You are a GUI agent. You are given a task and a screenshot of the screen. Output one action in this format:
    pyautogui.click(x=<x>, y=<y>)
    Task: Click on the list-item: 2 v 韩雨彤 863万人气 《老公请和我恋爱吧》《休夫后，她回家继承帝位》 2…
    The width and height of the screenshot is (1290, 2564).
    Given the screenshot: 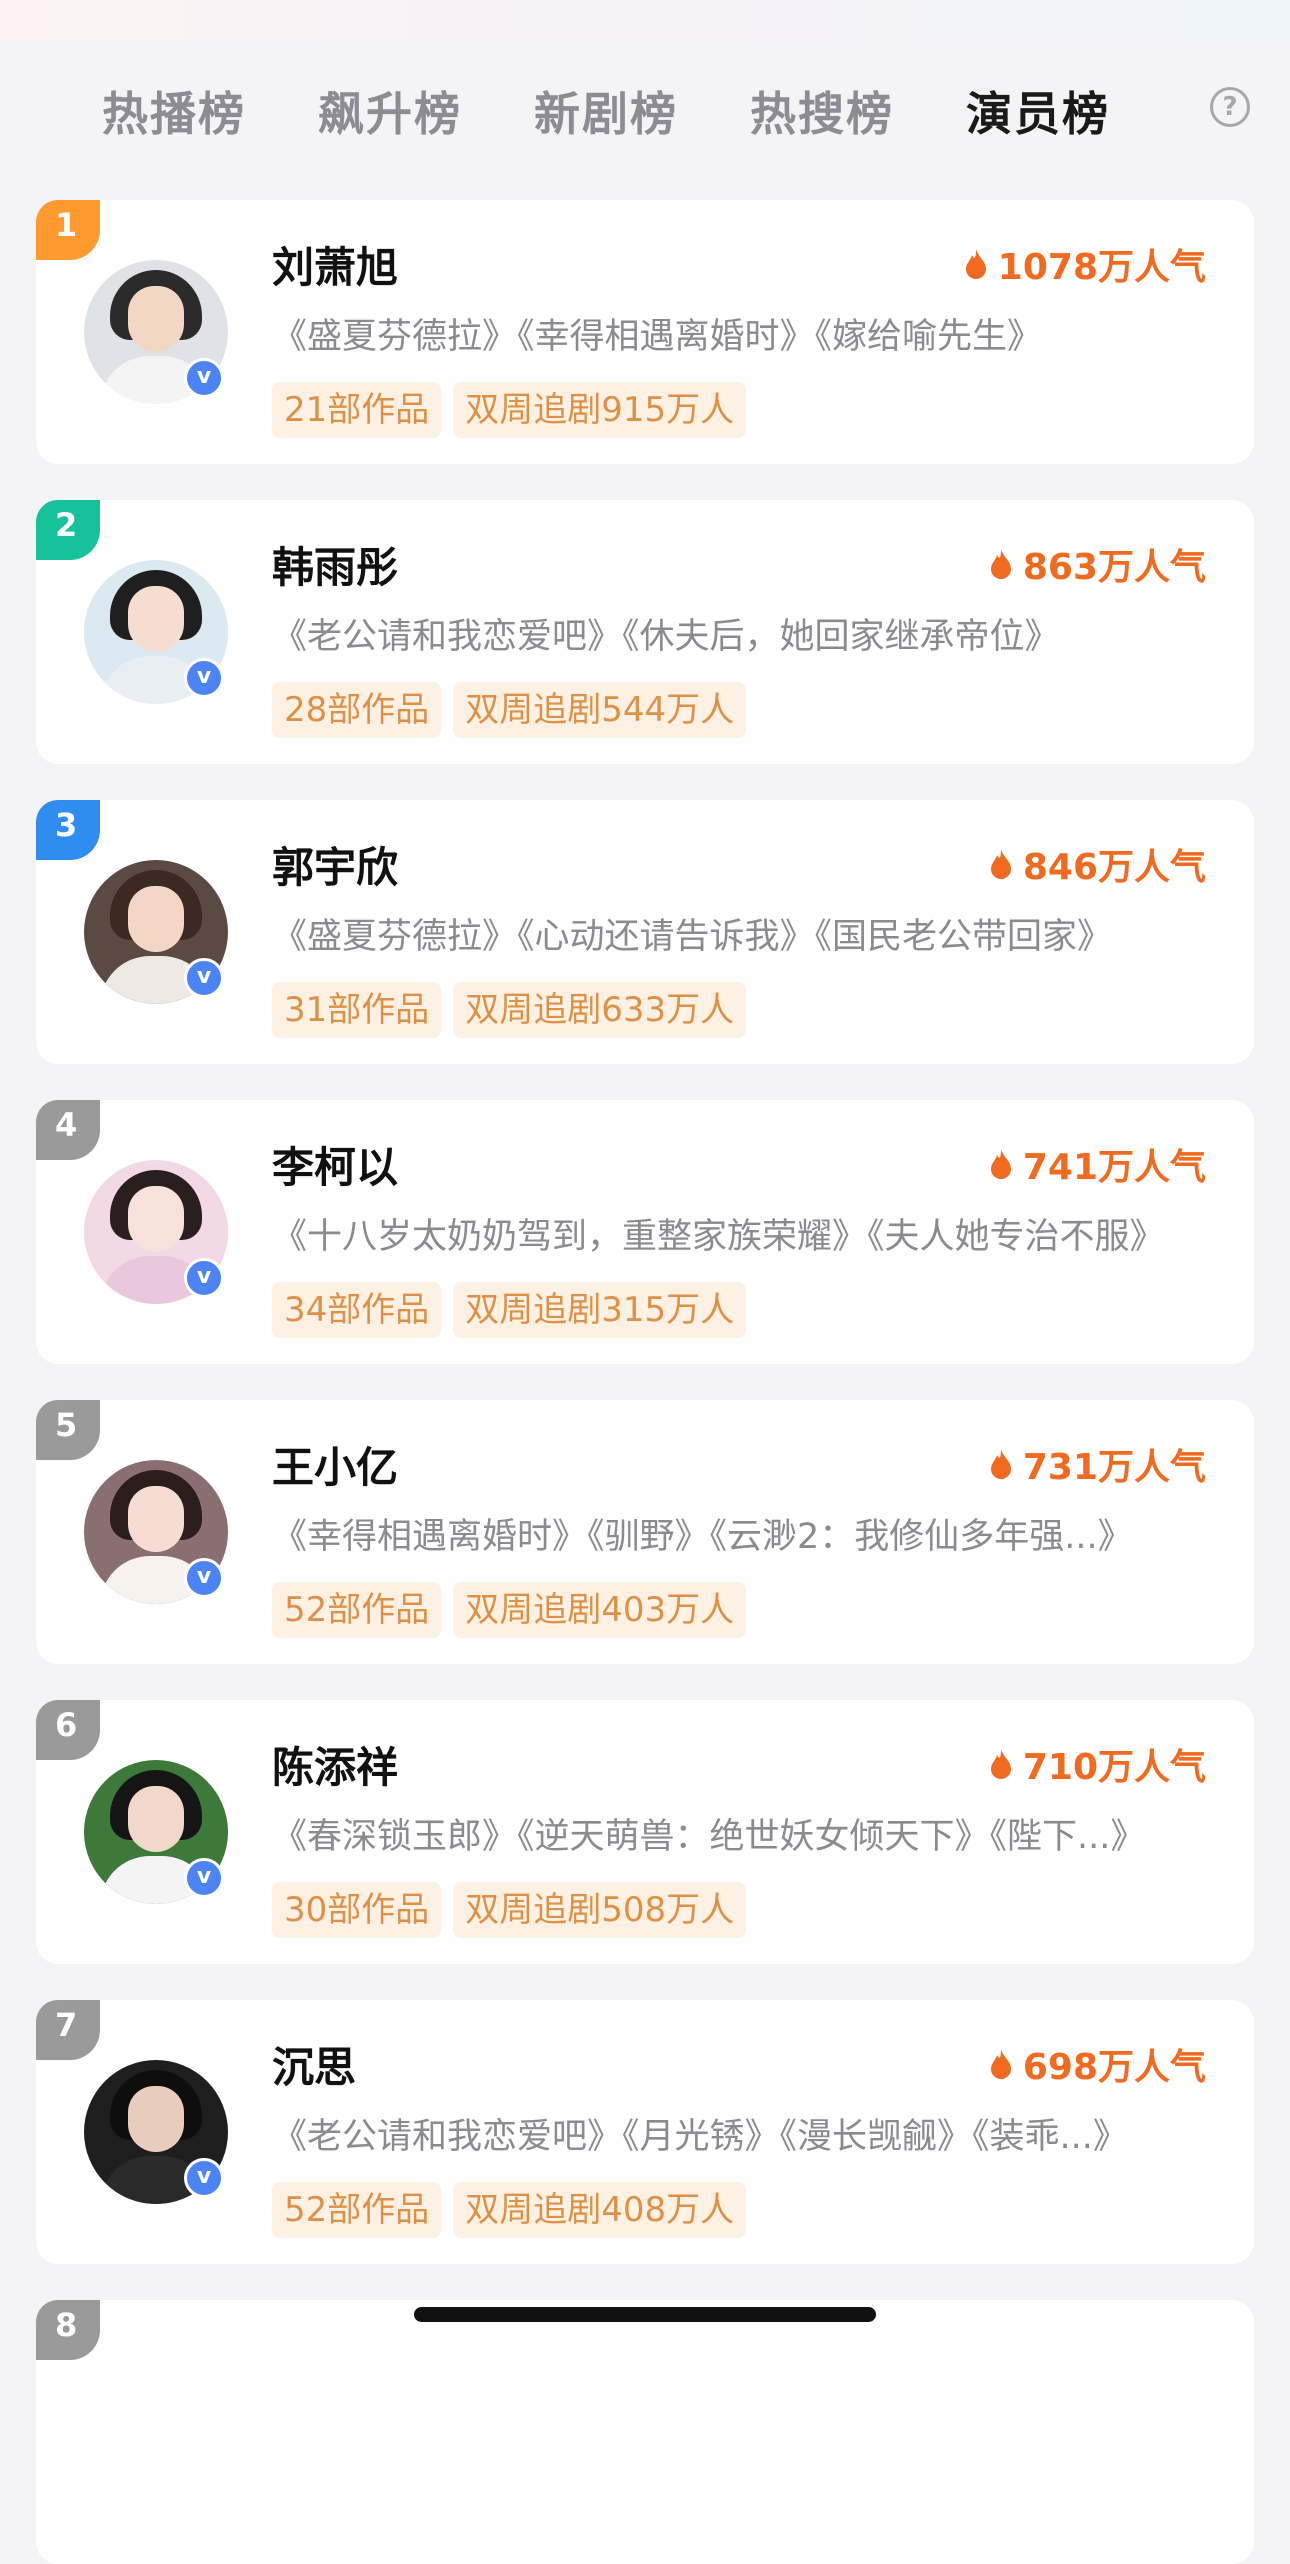 What is the action you would take?
    pyautogui.click(x=645, y=632)
    